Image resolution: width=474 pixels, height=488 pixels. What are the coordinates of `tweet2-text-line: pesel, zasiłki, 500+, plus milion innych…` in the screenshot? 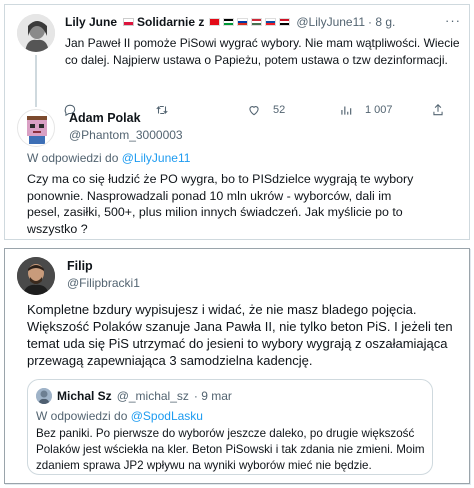 It's located at (215, 212).